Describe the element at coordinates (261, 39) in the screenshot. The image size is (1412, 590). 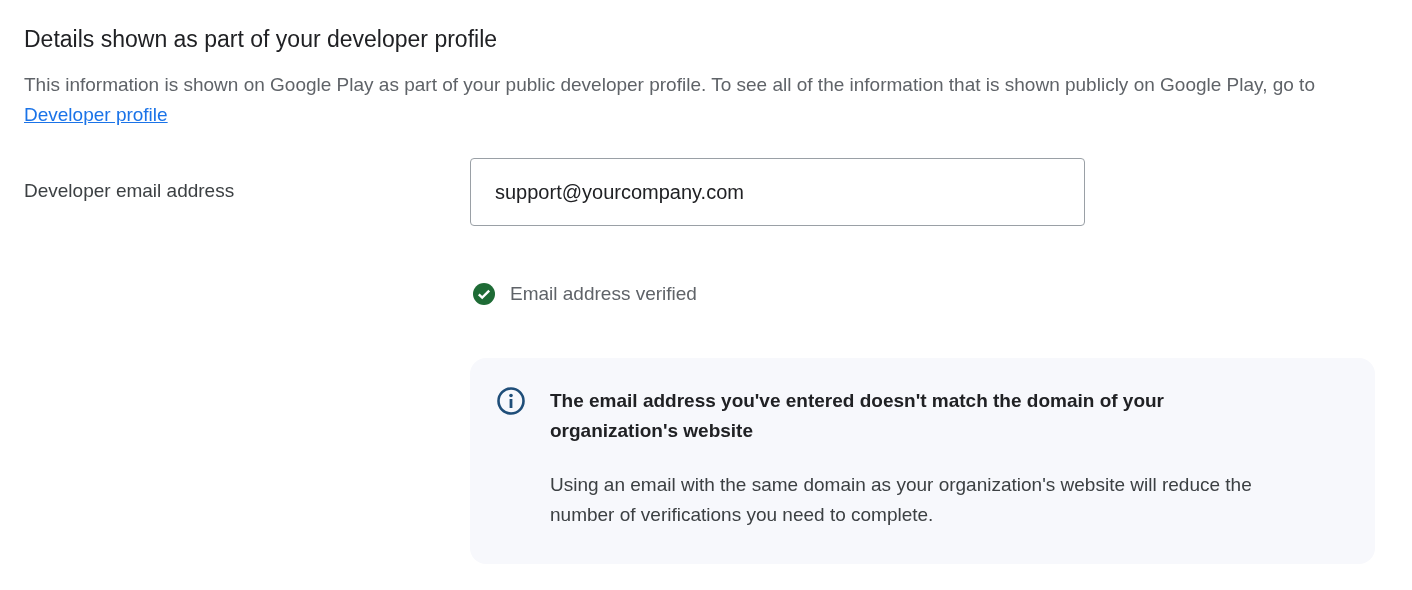
I see `section-title: Details shown as part of your developer profile` at that location.